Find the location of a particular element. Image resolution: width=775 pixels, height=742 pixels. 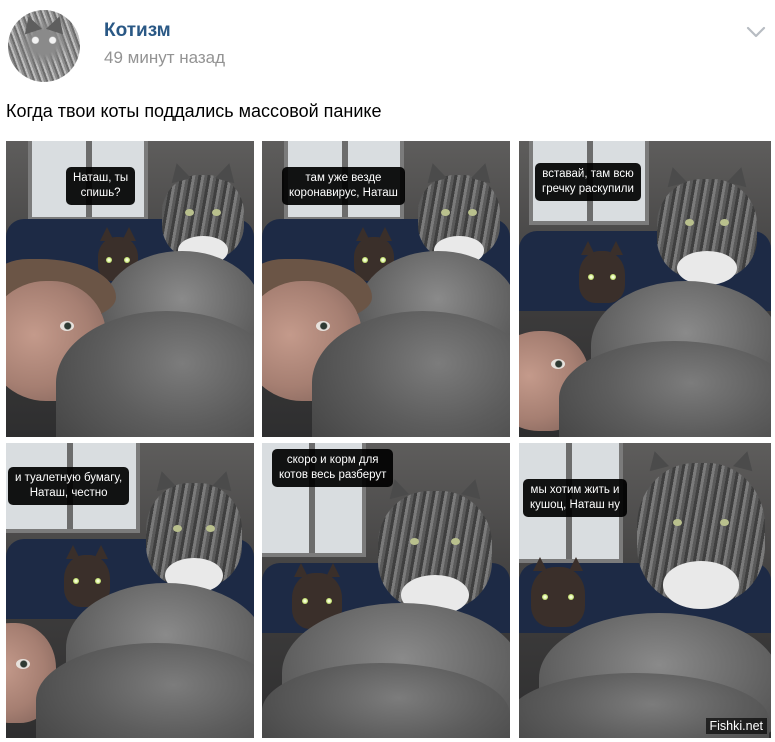

photo-caption: скоро и корм для котов весь разберут is located at coordinates (333, 468).